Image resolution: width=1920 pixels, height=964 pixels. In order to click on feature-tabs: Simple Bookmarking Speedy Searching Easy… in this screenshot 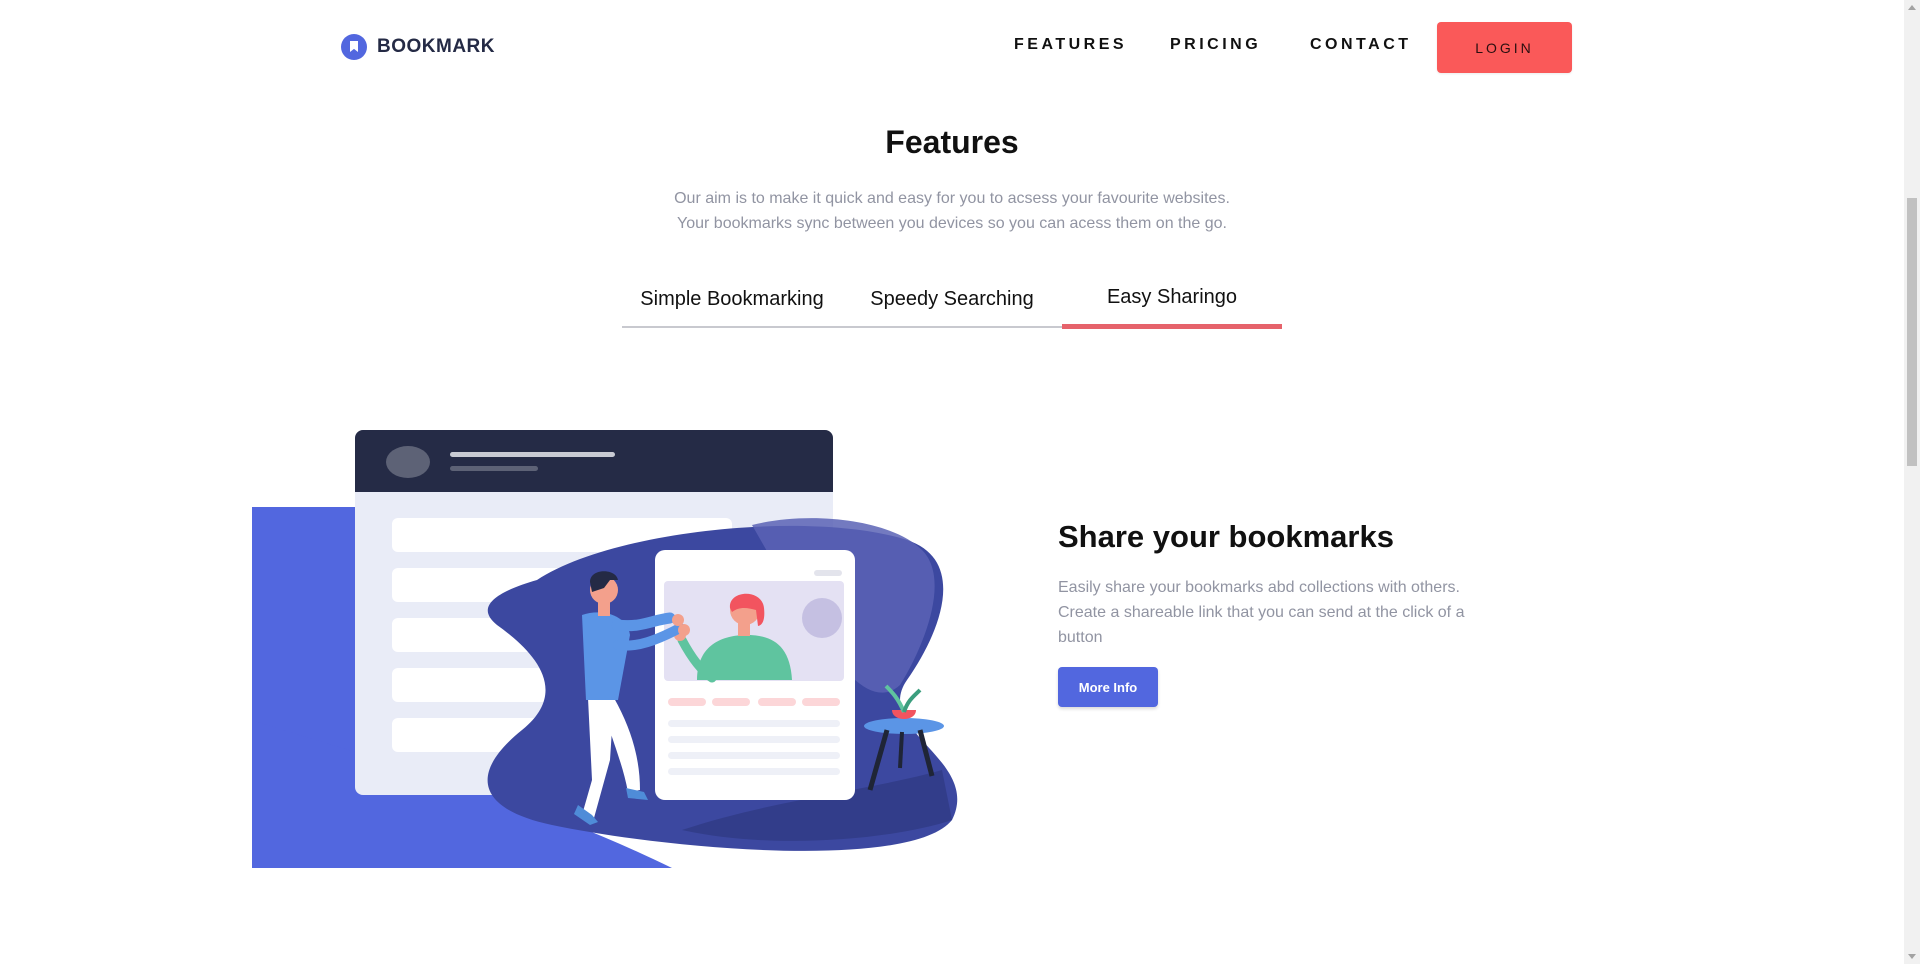, I will do `click(952, 306)`.